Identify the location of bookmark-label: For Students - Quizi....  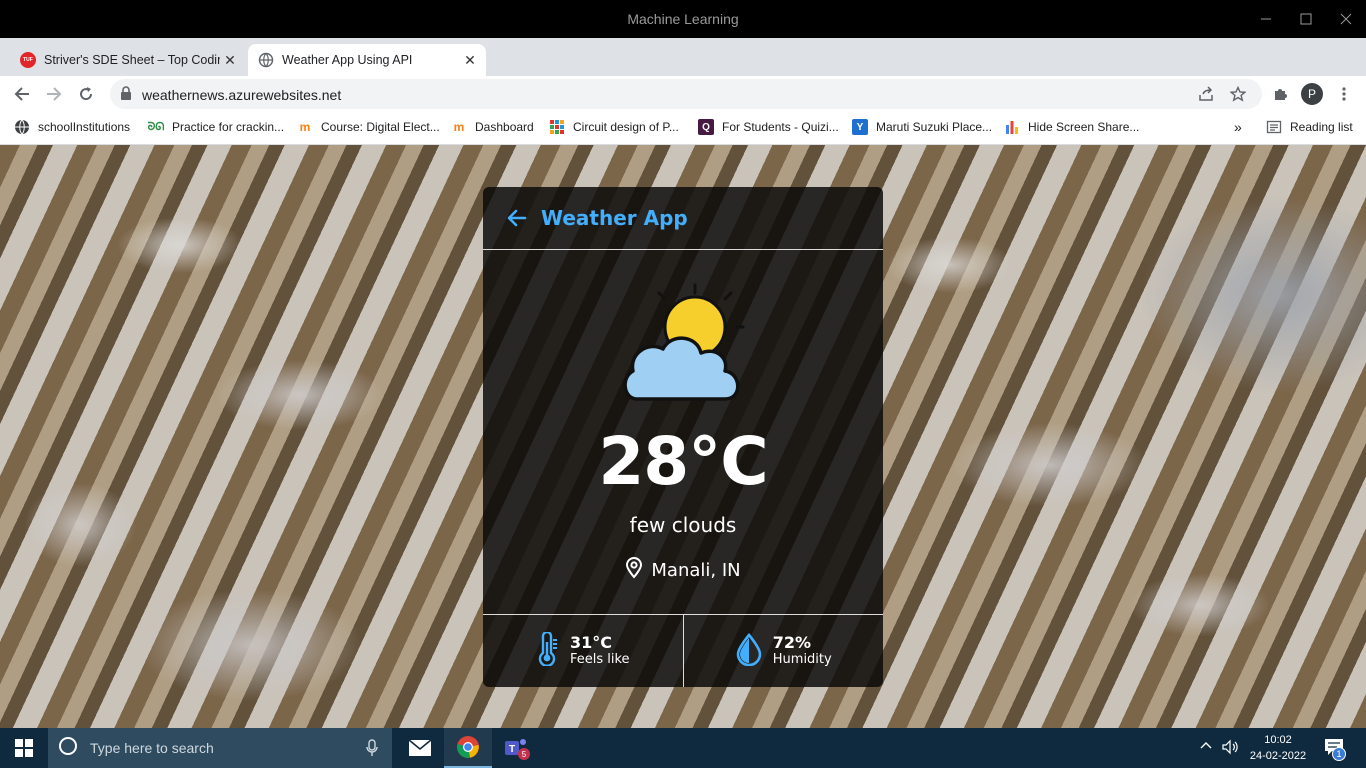
(780, 127).